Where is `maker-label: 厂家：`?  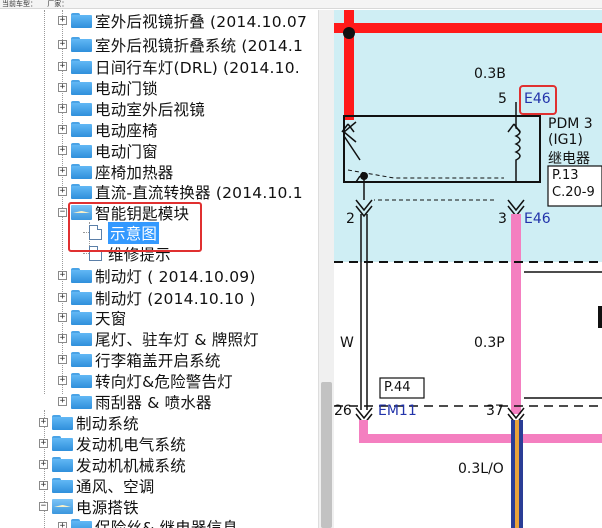
maker-label: 厂家： is located at coordinates (58, 4).